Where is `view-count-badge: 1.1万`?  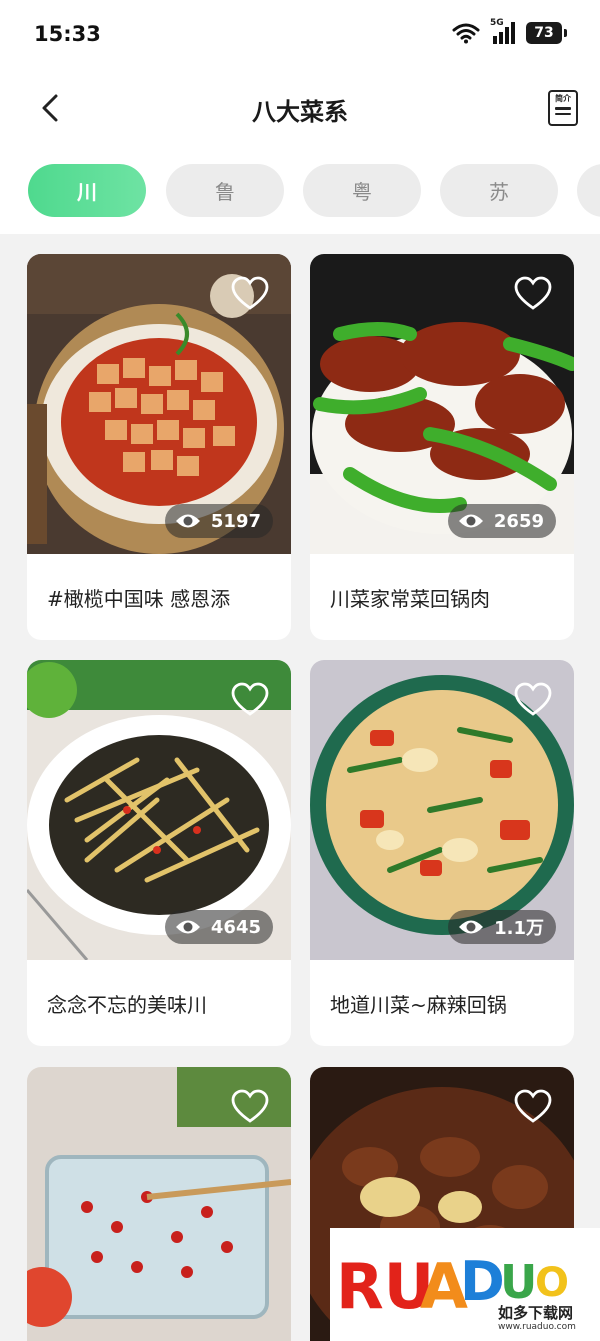 view-count-badge: 1.1万 is located at coordinates (502, 927).